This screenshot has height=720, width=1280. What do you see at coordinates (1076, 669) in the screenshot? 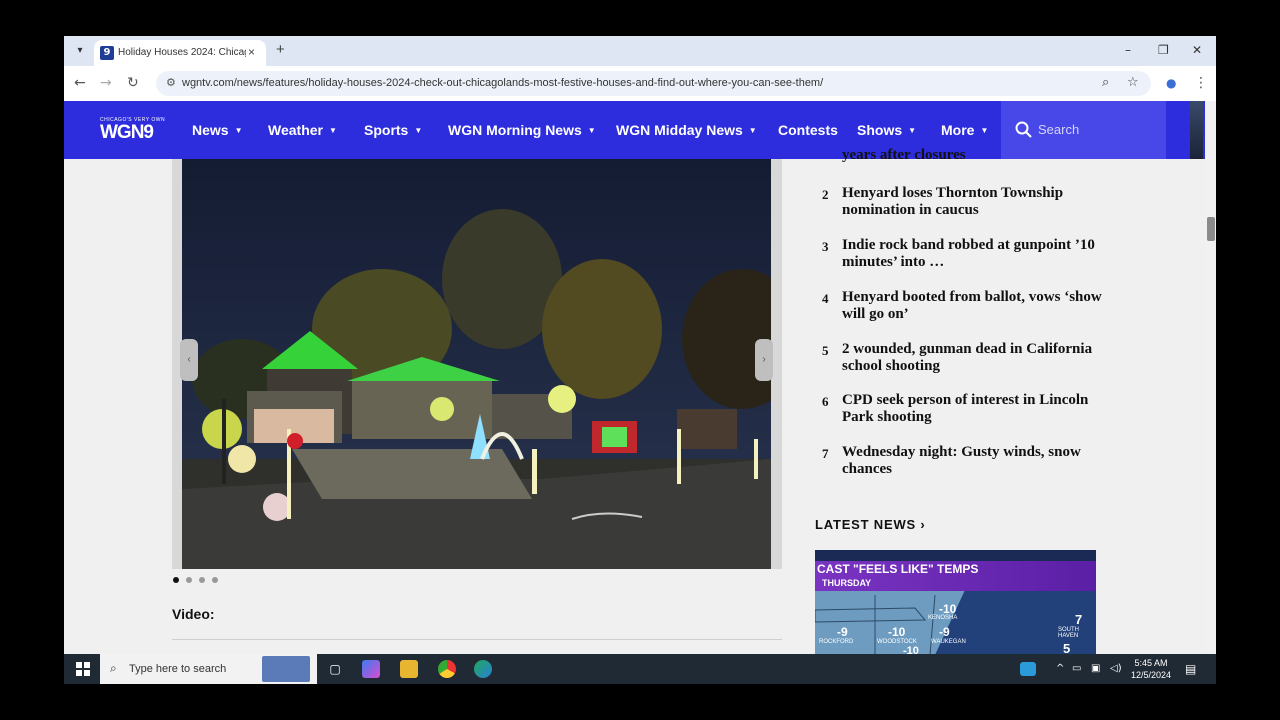
I see `battery-icon: ▭` at bounding box center [1076, 669].